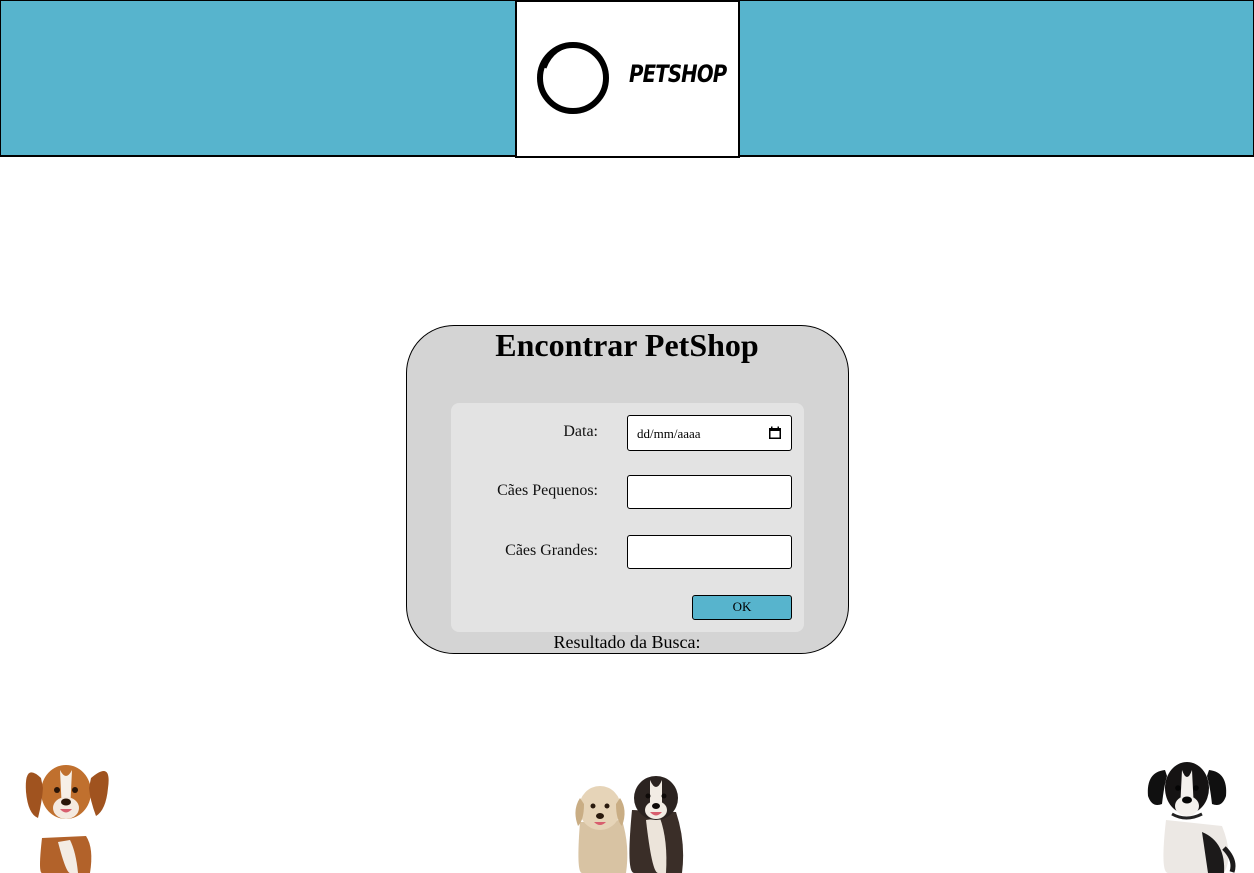  I want to click on search-result-label: Resultado da Busca:, so click(627, 642).